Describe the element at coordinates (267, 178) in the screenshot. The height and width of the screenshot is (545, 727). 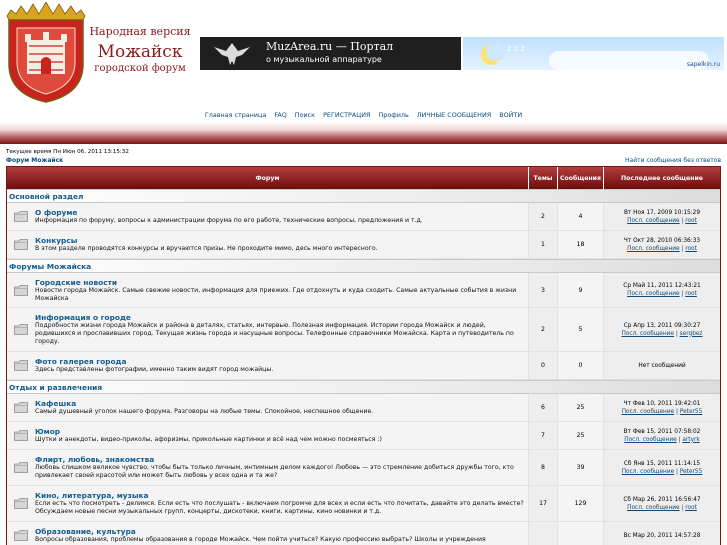
I see `header-forum: Форум` at that location.